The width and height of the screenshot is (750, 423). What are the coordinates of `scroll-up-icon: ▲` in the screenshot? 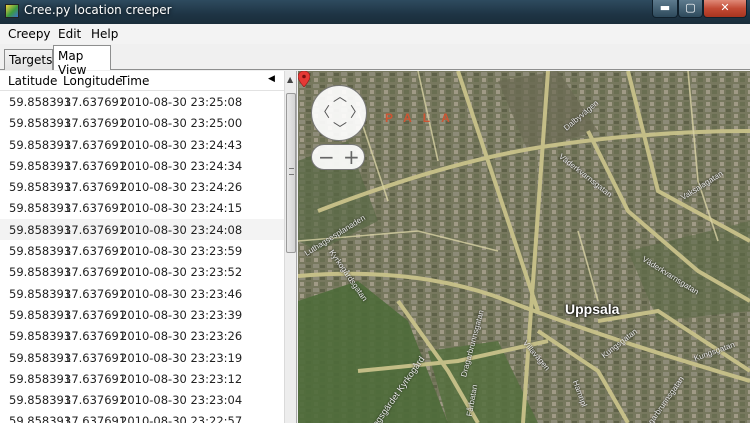 It's located at (290, 79).